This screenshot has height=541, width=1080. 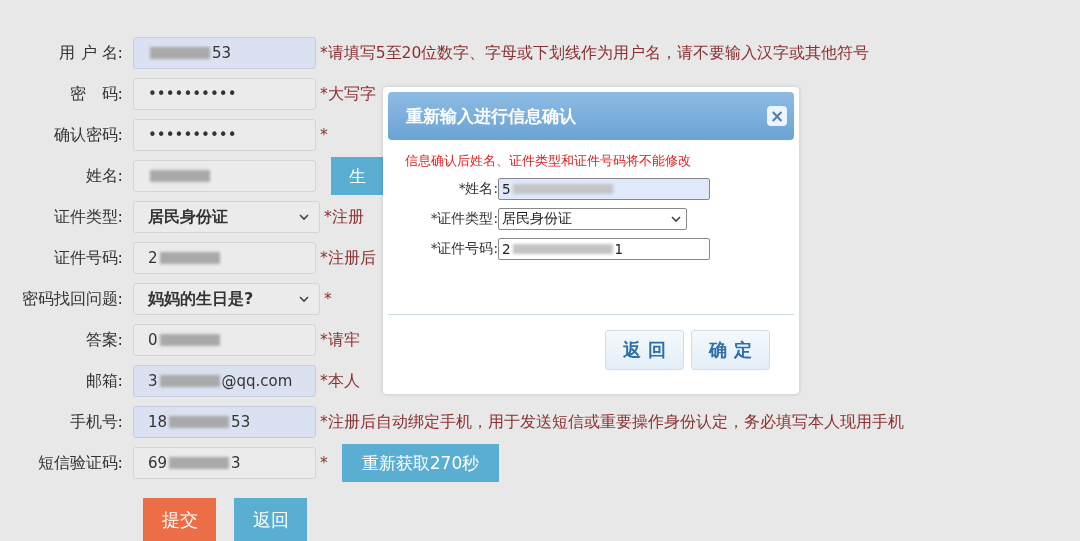 I want to click on input-field: 3 @qq.com, so click(x=224, y=381).